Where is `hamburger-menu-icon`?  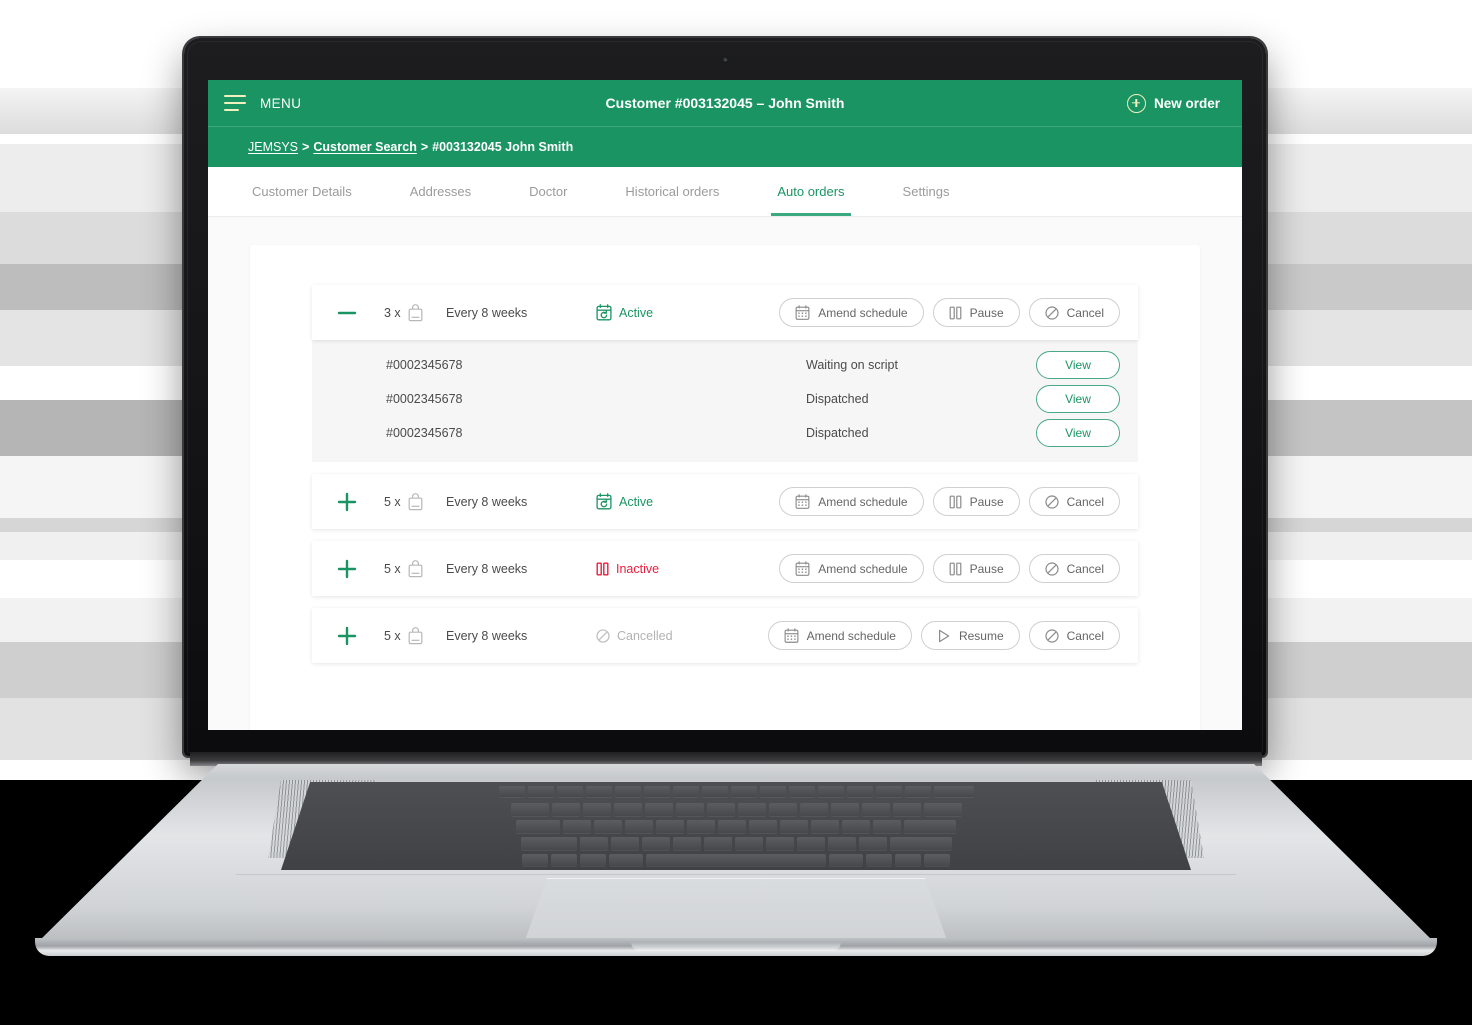 hamburger-menu-icon is located at coordinates (235, 103).